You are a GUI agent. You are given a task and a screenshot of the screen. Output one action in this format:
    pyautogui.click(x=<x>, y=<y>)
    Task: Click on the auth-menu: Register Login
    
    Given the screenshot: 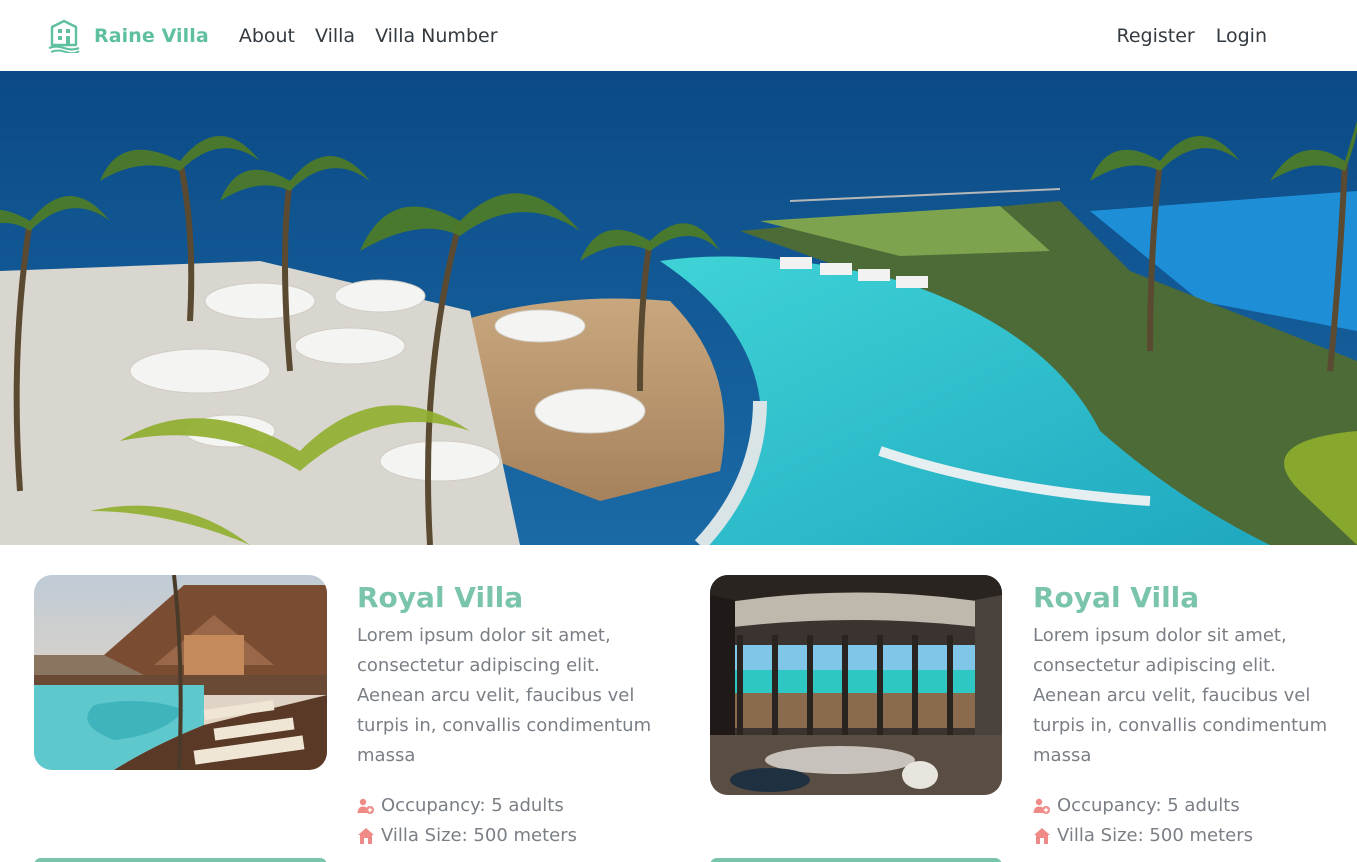 What is the action you would take?
    pyautogui.click(x=1182, y=36)
    